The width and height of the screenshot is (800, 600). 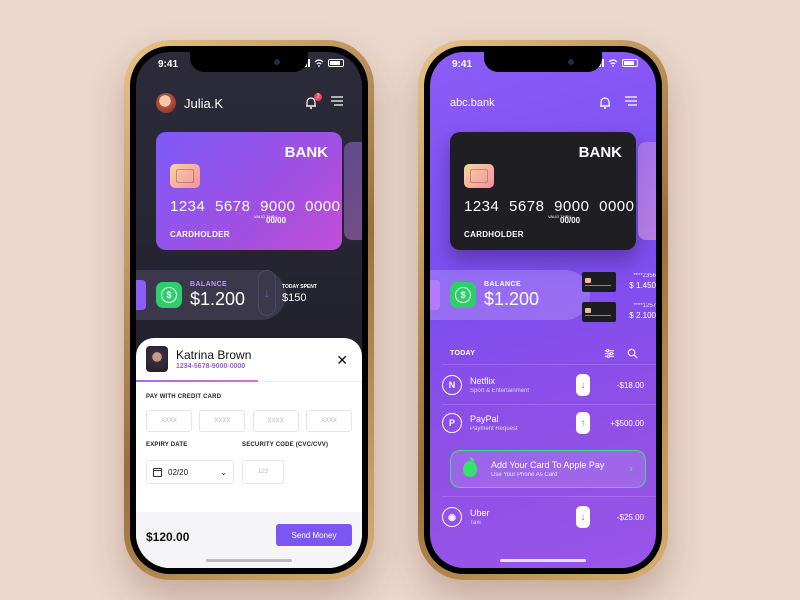 I want to click on mini-card-1-amount: $ 1.450, so click(x=642, y=285).